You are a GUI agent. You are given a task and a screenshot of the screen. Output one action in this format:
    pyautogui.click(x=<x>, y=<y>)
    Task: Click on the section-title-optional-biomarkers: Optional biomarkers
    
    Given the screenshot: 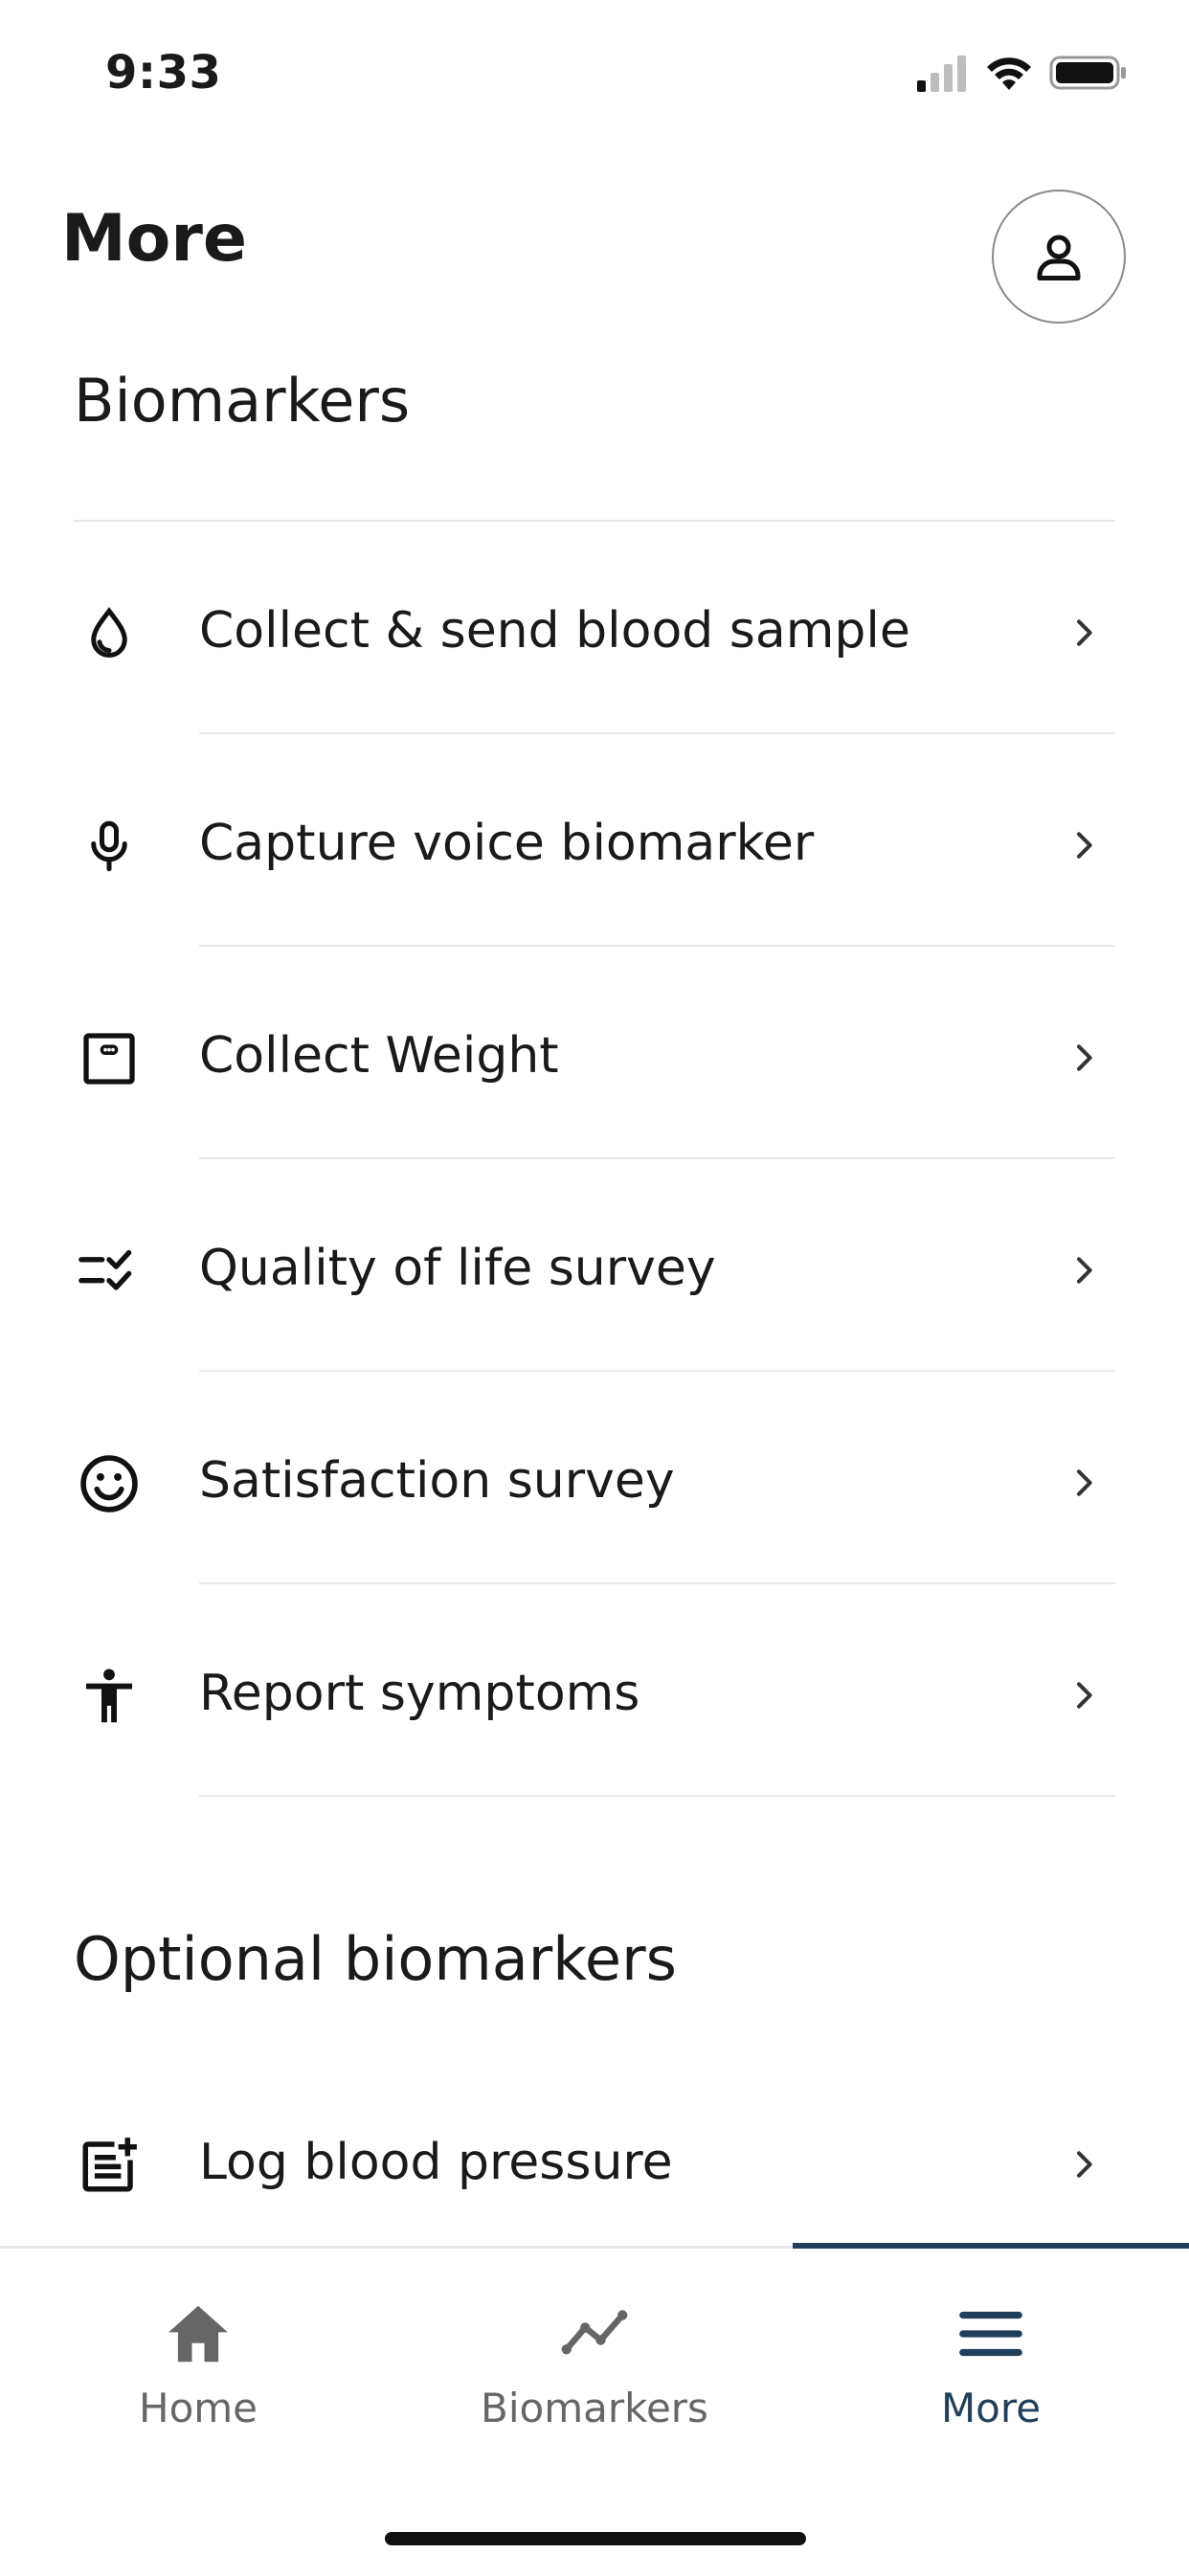 What is the action you would take?
    pyautogui.click(x=375, y=1959)
    